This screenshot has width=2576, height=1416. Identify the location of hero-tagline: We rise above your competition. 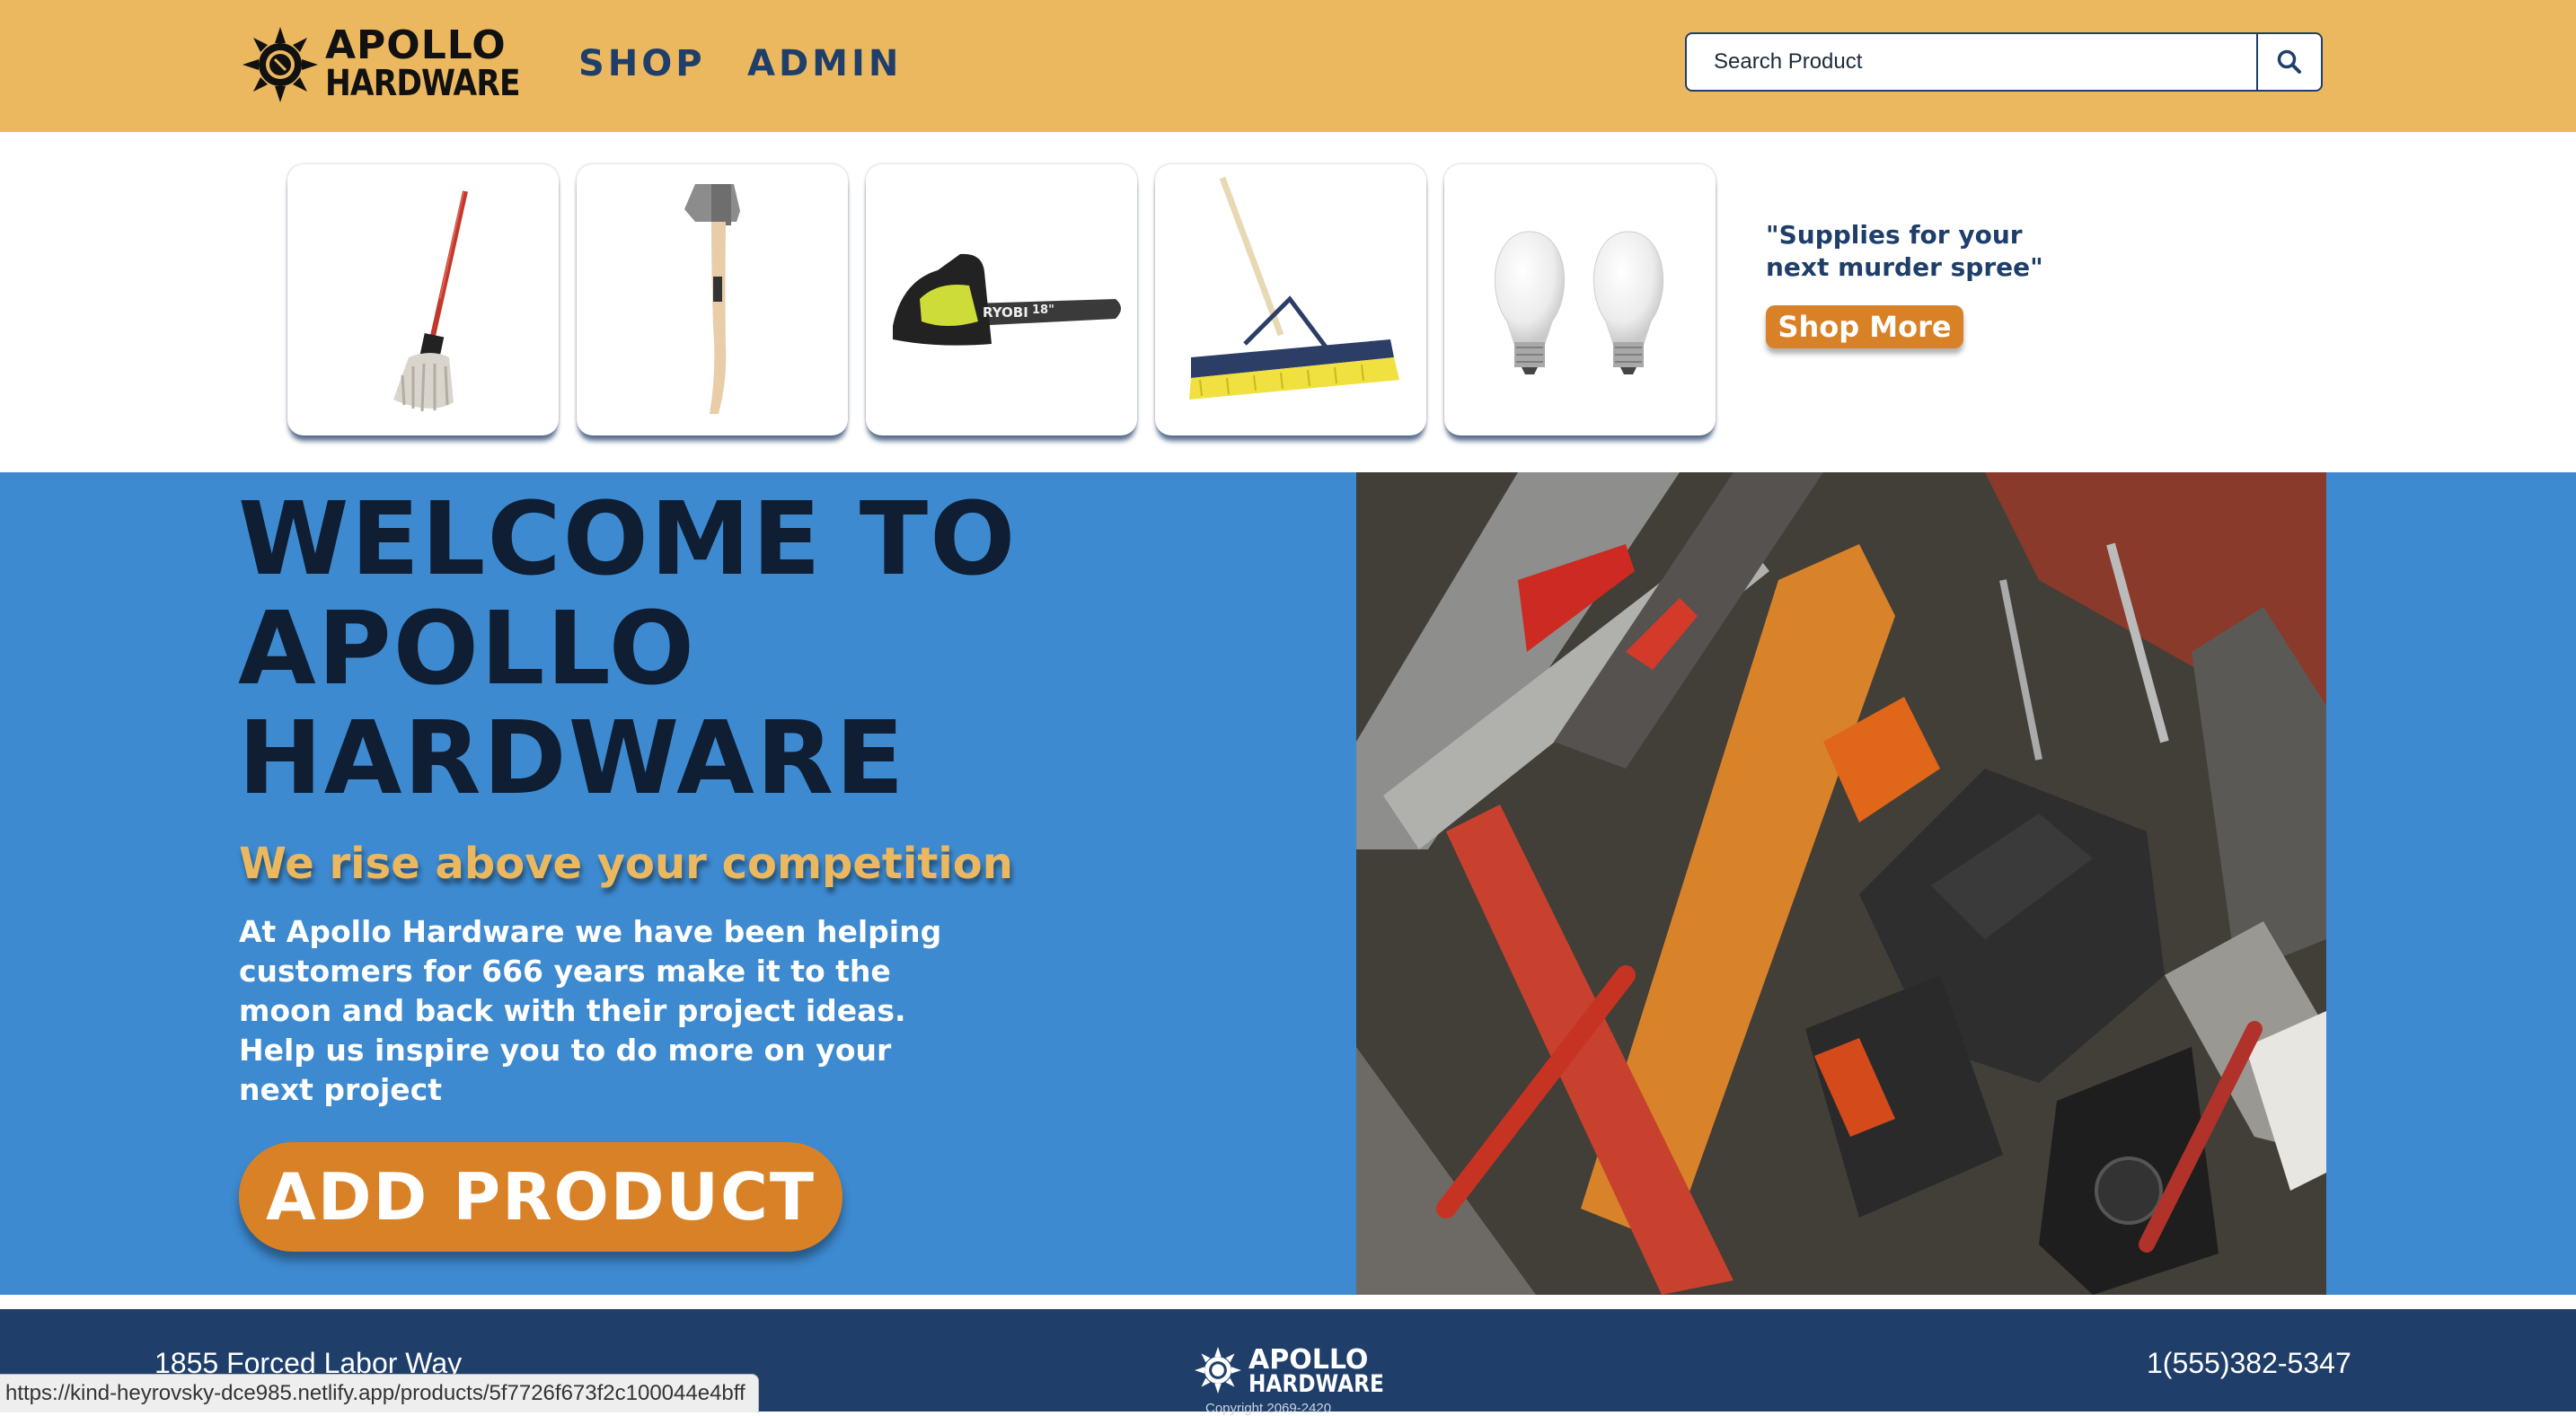
(626, 864).